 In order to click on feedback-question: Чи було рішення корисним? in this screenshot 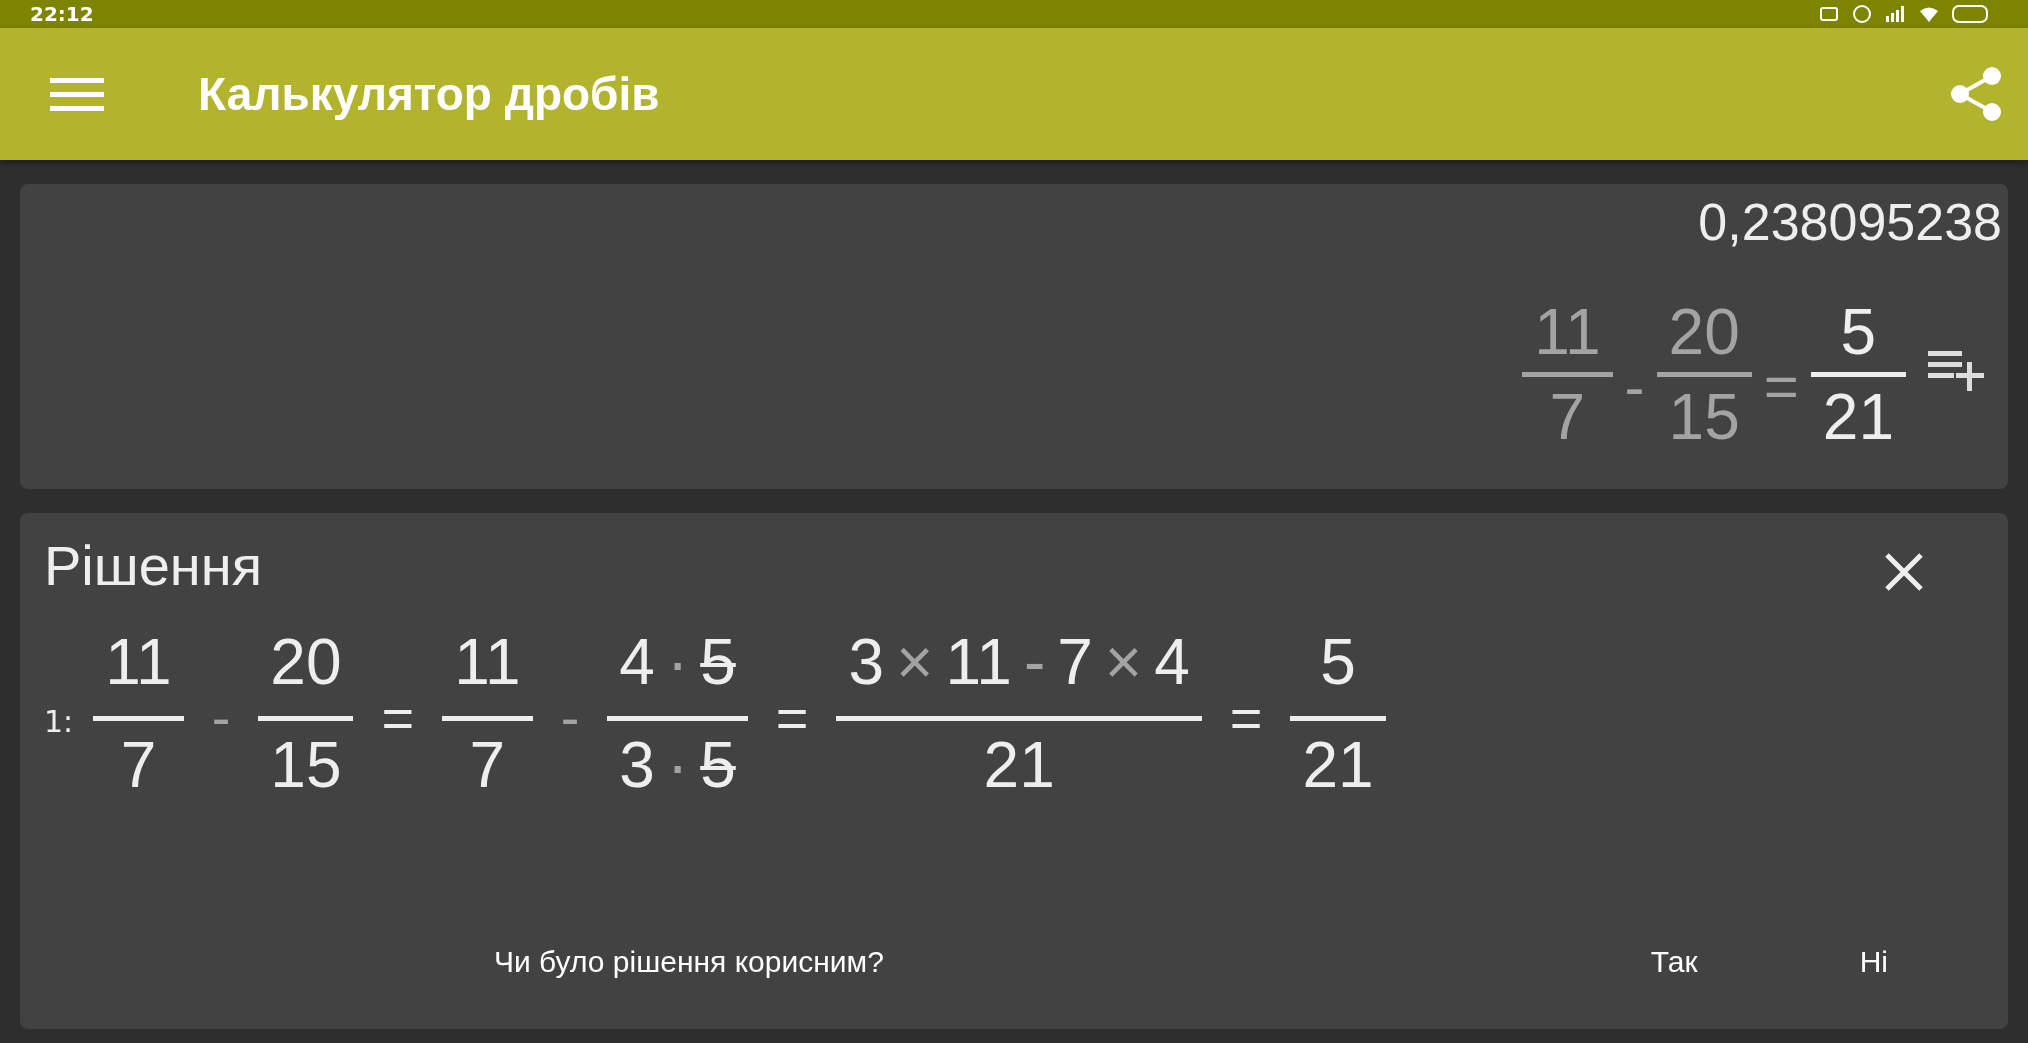, I will do `click(689, 962)`.